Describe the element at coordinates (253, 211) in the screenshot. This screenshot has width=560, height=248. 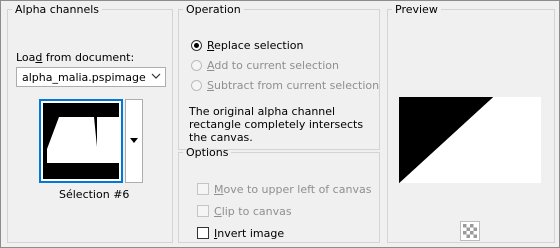
I see `clip-to-canvas-label: Clip to canvas` at that location.